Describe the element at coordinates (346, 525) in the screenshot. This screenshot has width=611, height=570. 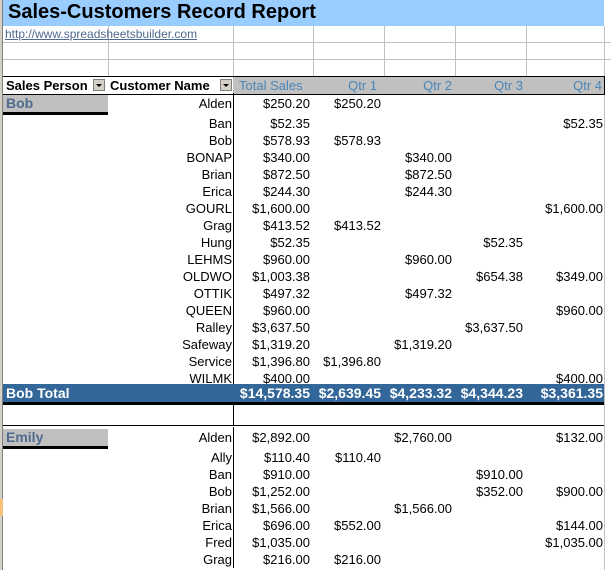
I see `qtr1-cell: $552.00` at that location.